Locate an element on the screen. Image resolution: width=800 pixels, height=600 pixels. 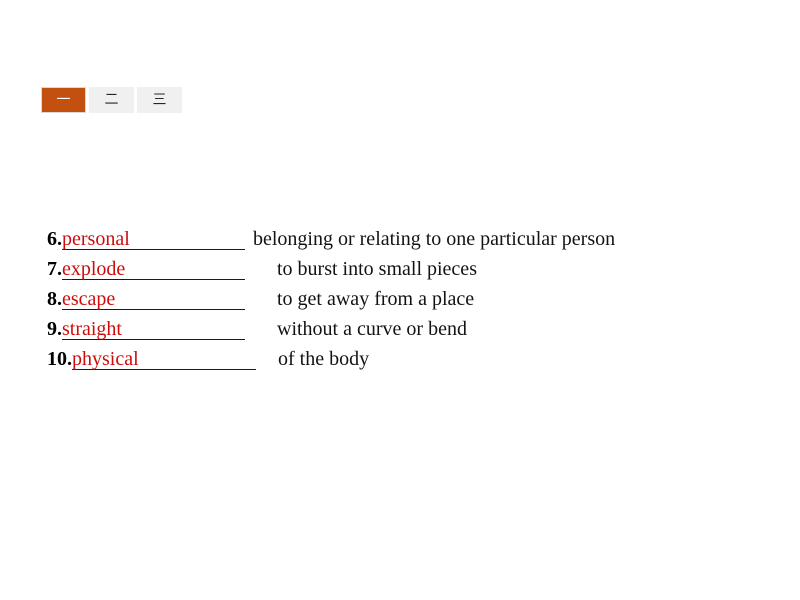
tab-section-one: 一 is located at coordinates (63, 100).